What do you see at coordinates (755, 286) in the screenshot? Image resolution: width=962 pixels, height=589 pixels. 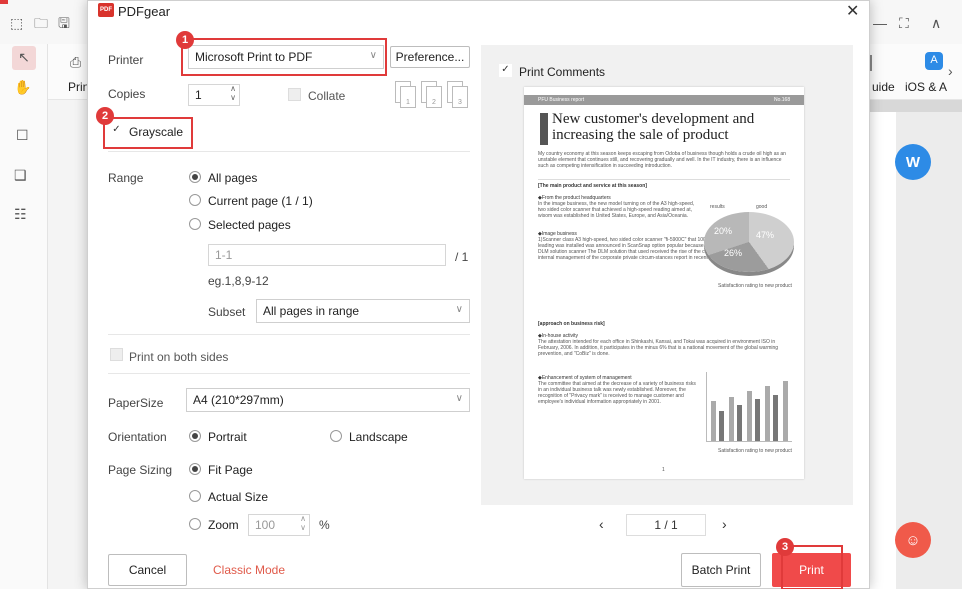 I see `pie-caption: Satisfaction rating to new product` at bounding box center [755, 286].